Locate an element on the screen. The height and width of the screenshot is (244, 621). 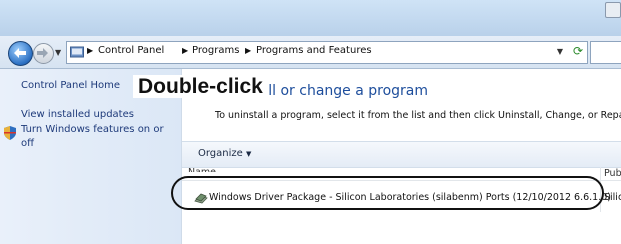
back-button is located at coordinates (20, 53).